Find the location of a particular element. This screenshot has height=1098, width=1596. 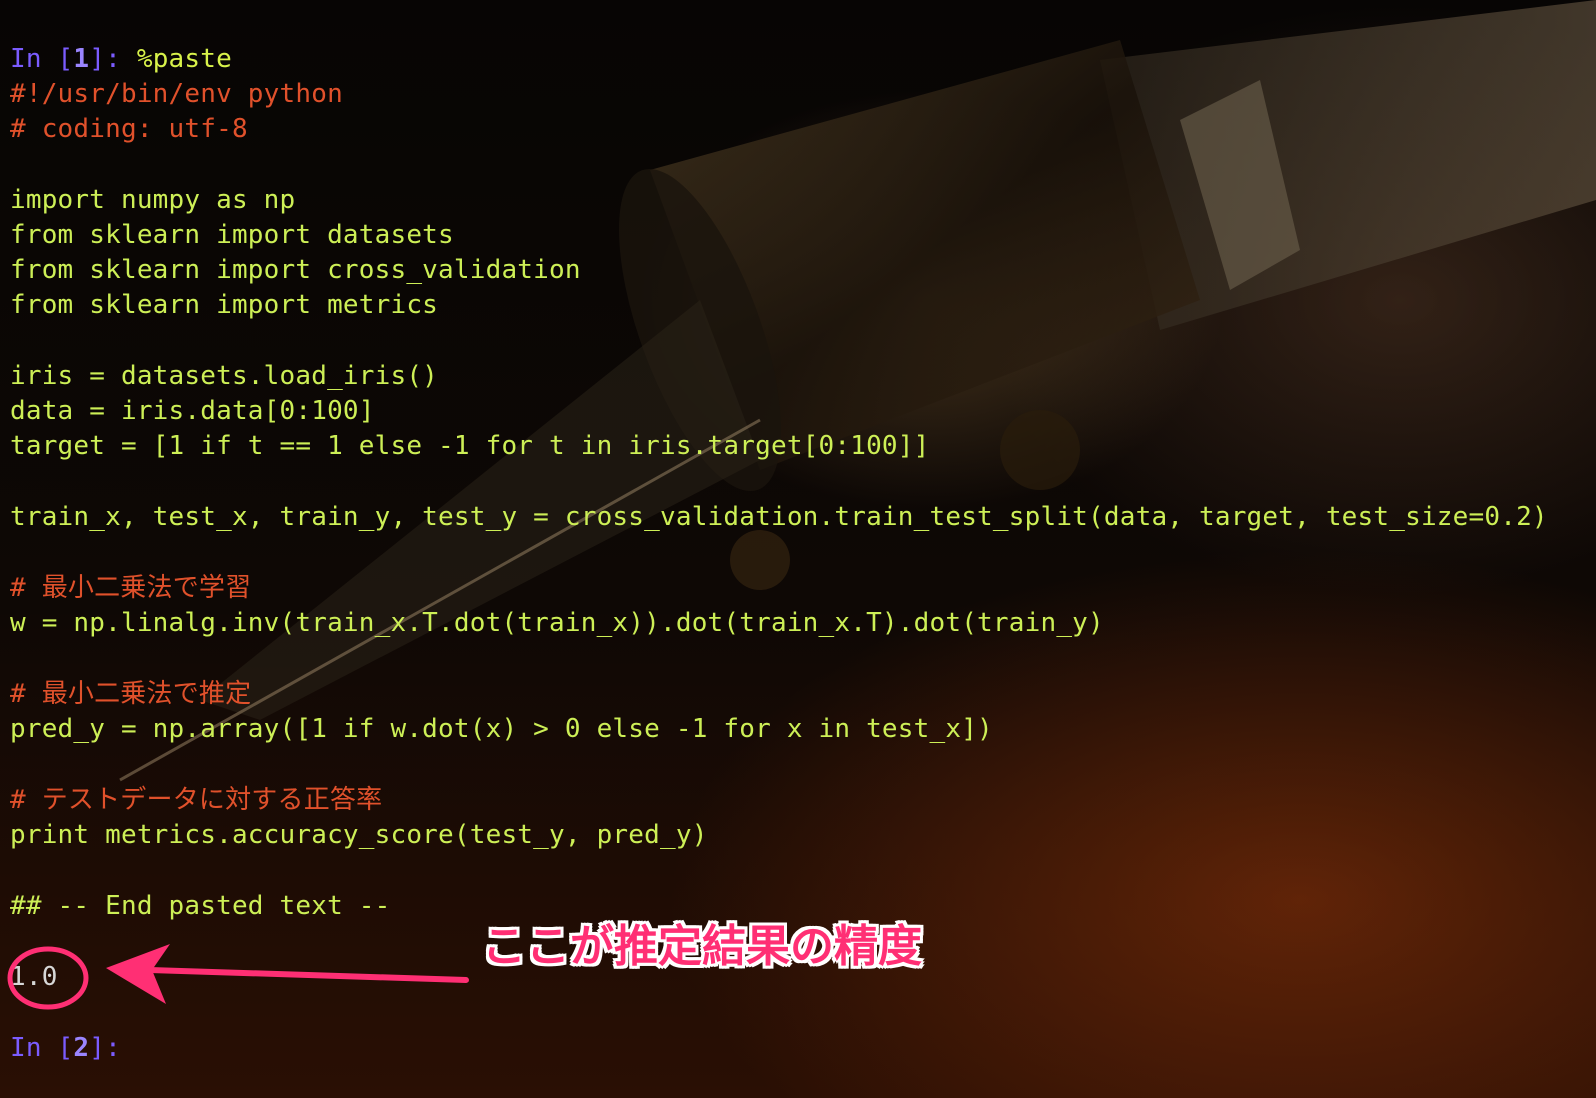

arrow-shaft is located at coordinates (308, 975).